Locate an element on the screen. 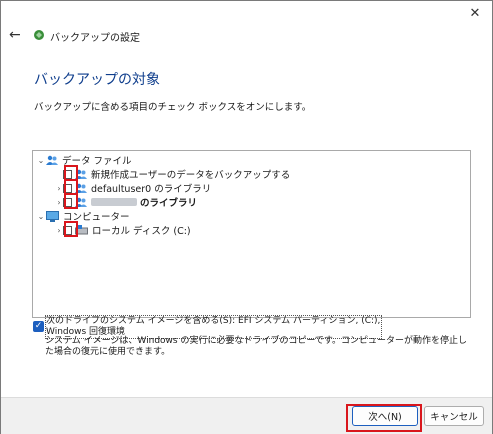  tree-node-computer: ⌄ コンピューター is located at coordinates (83, 216).